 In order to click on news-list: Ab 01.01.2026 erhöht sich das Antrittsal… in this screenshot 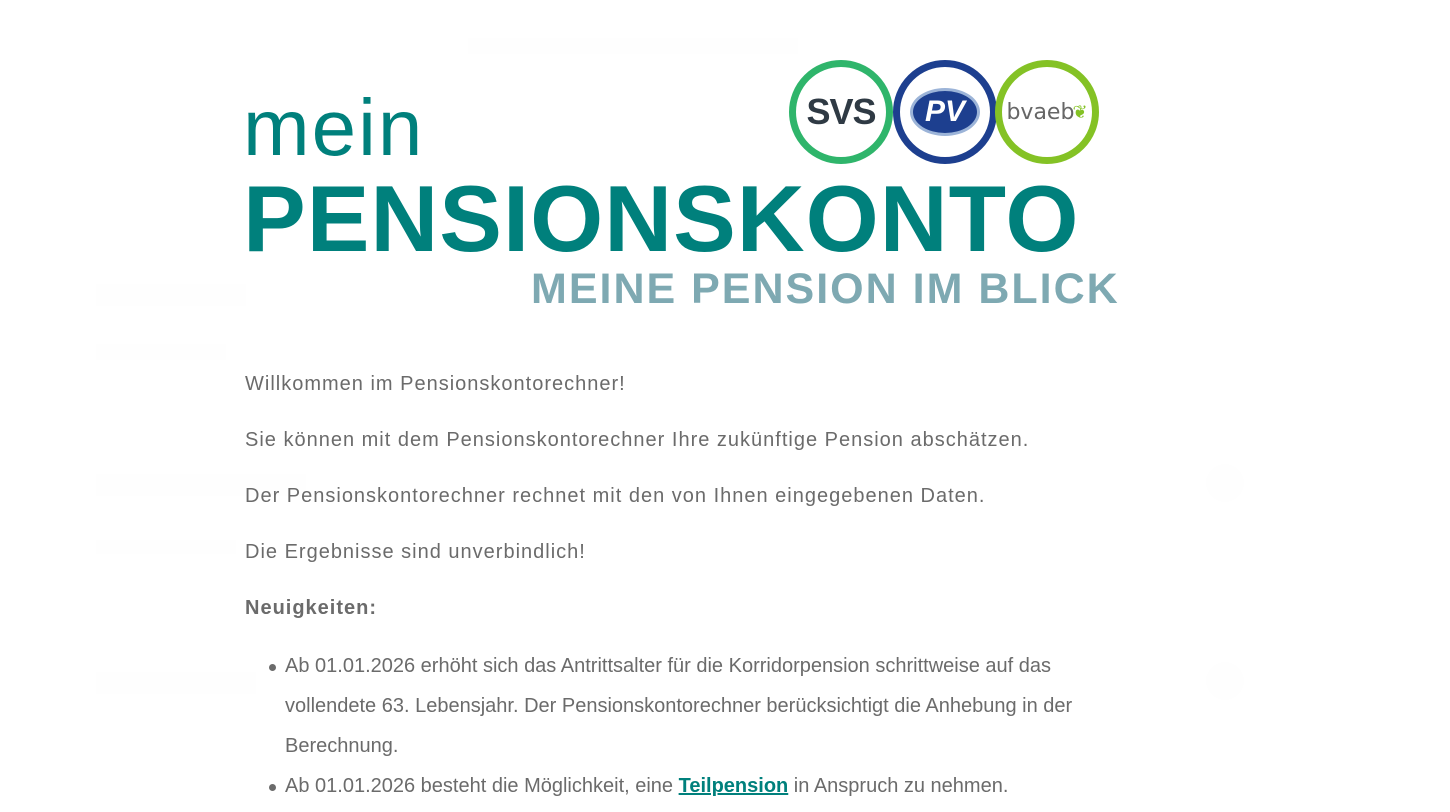, I will do `click(695, 726)`.